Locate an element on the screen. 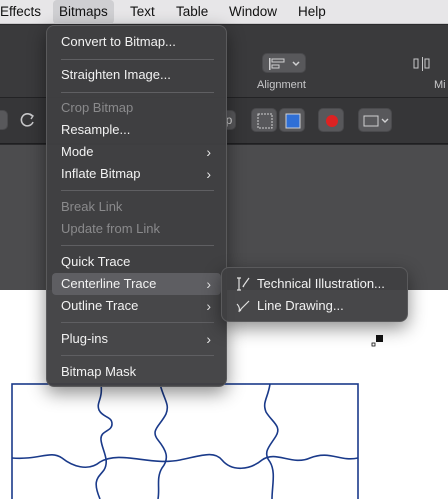  update-from-link-item: Update from Link is located at coordinates (136, 229).